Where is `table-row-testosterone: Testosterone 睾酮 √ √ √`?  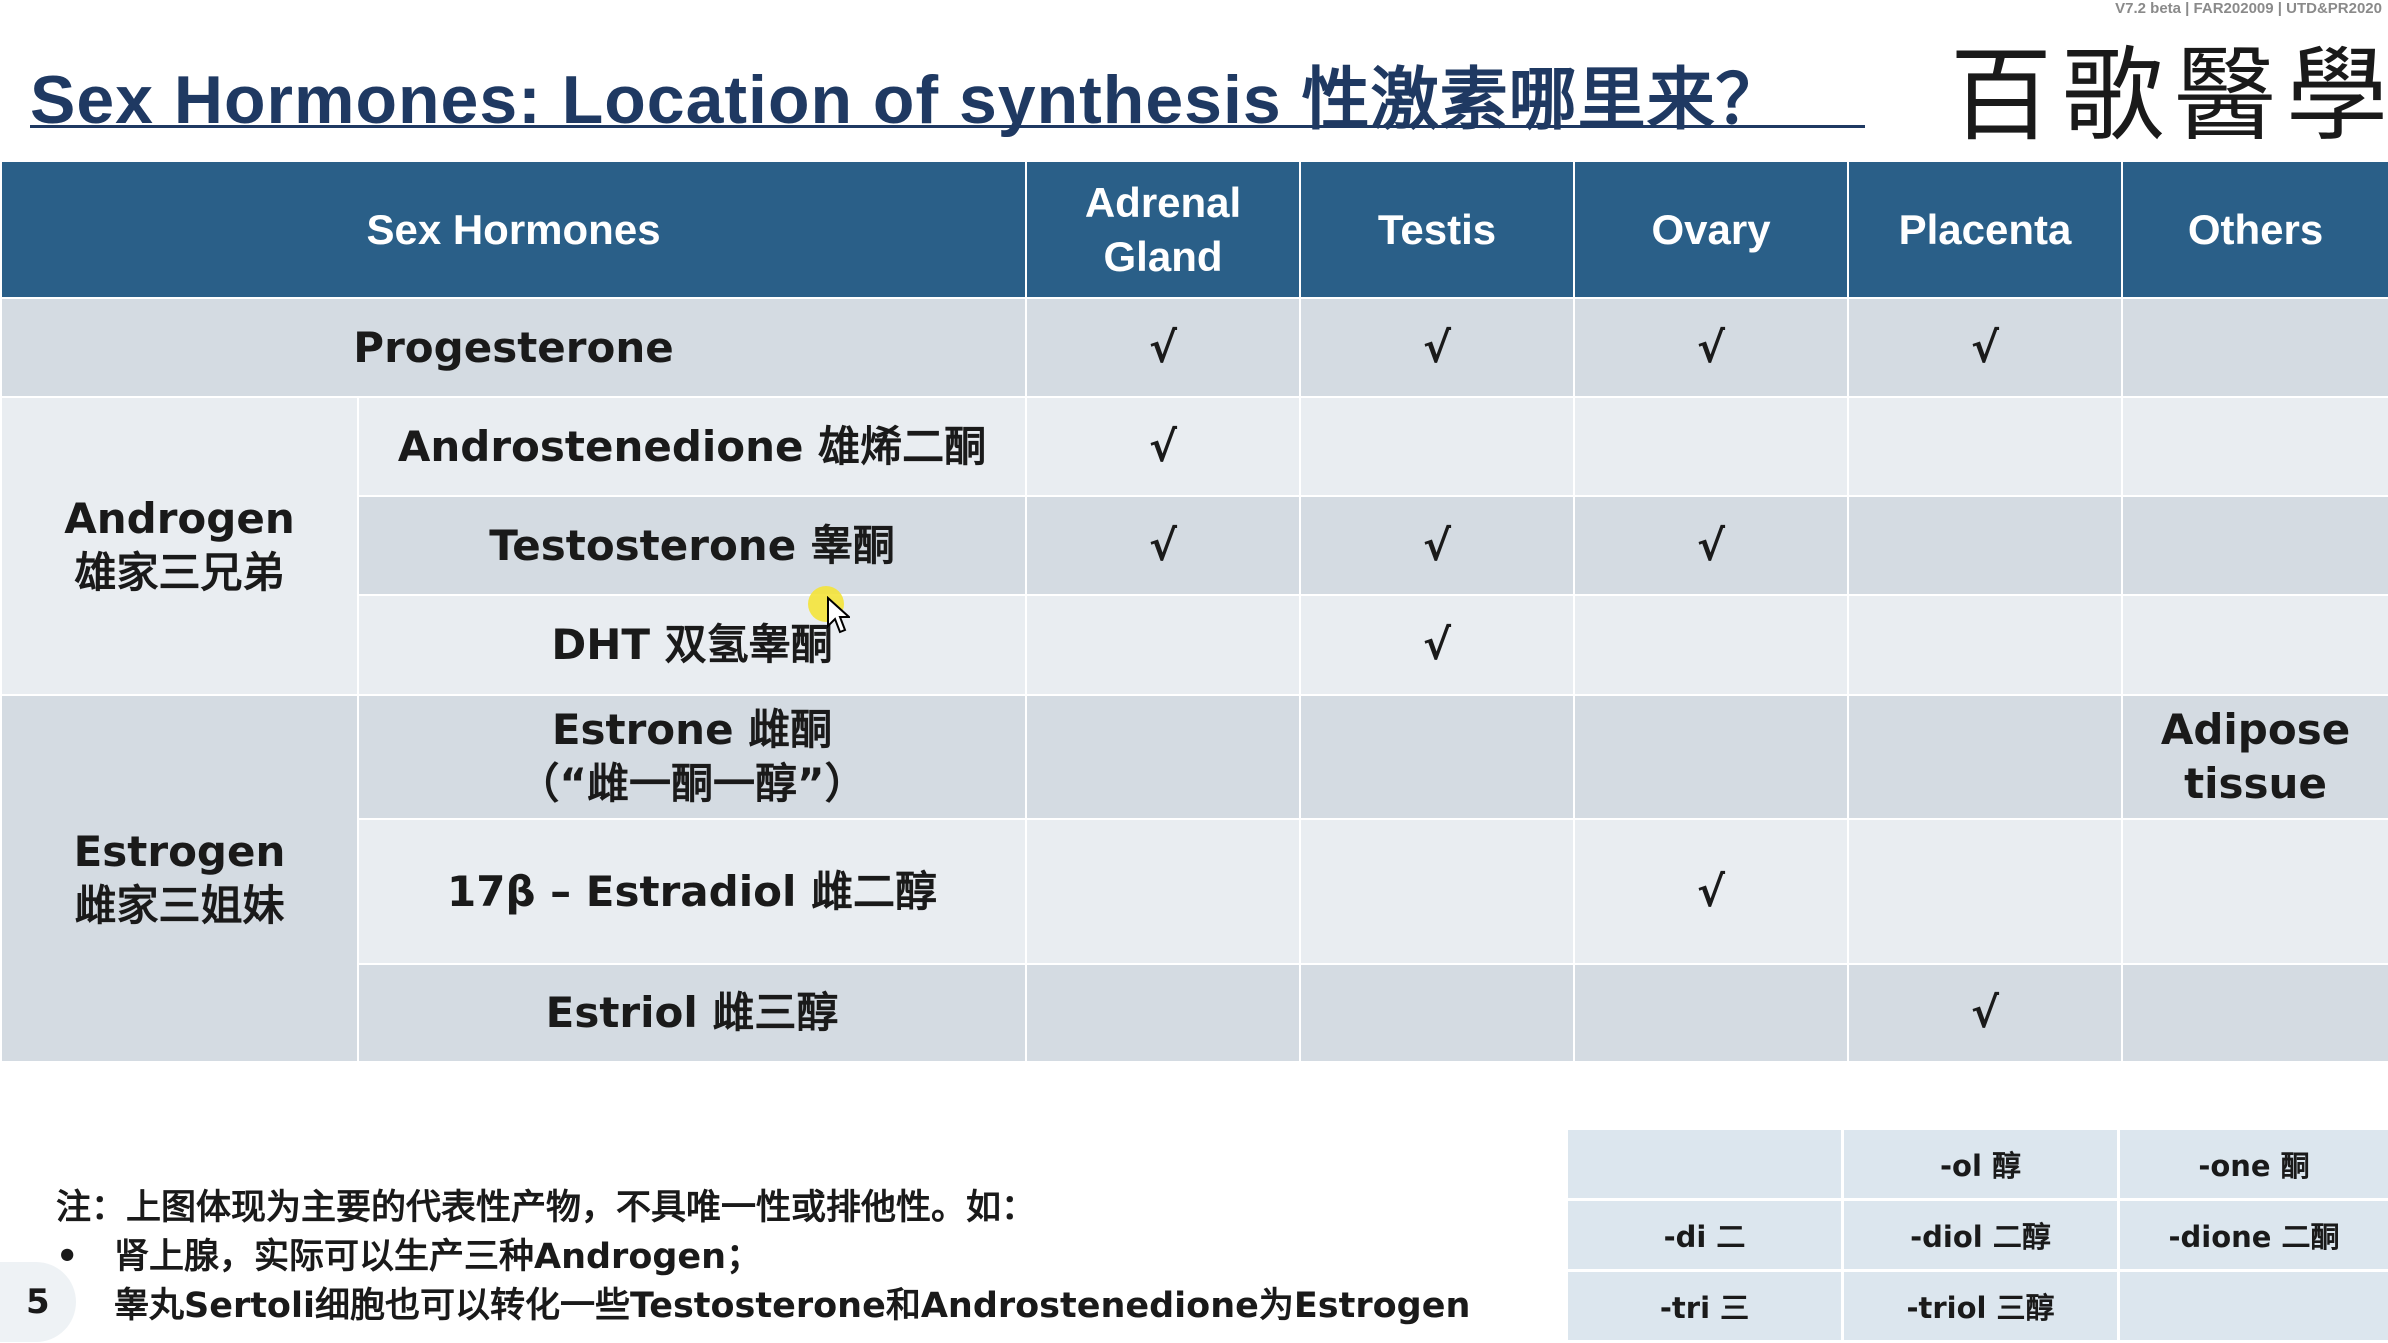
table-row-testosterone: Testosterone 睾酮 √ √ √ is located at coordinates (1194, 545).